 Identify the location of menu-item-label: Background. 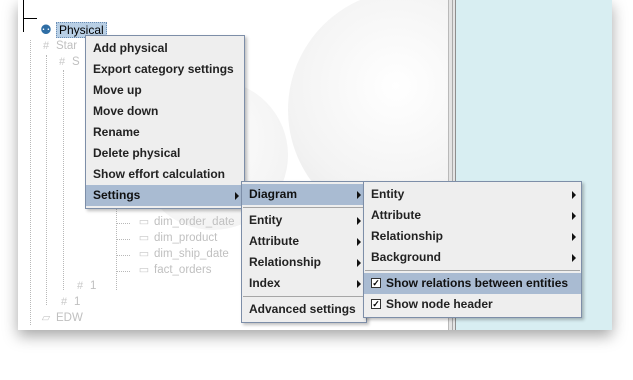
(406, 257).